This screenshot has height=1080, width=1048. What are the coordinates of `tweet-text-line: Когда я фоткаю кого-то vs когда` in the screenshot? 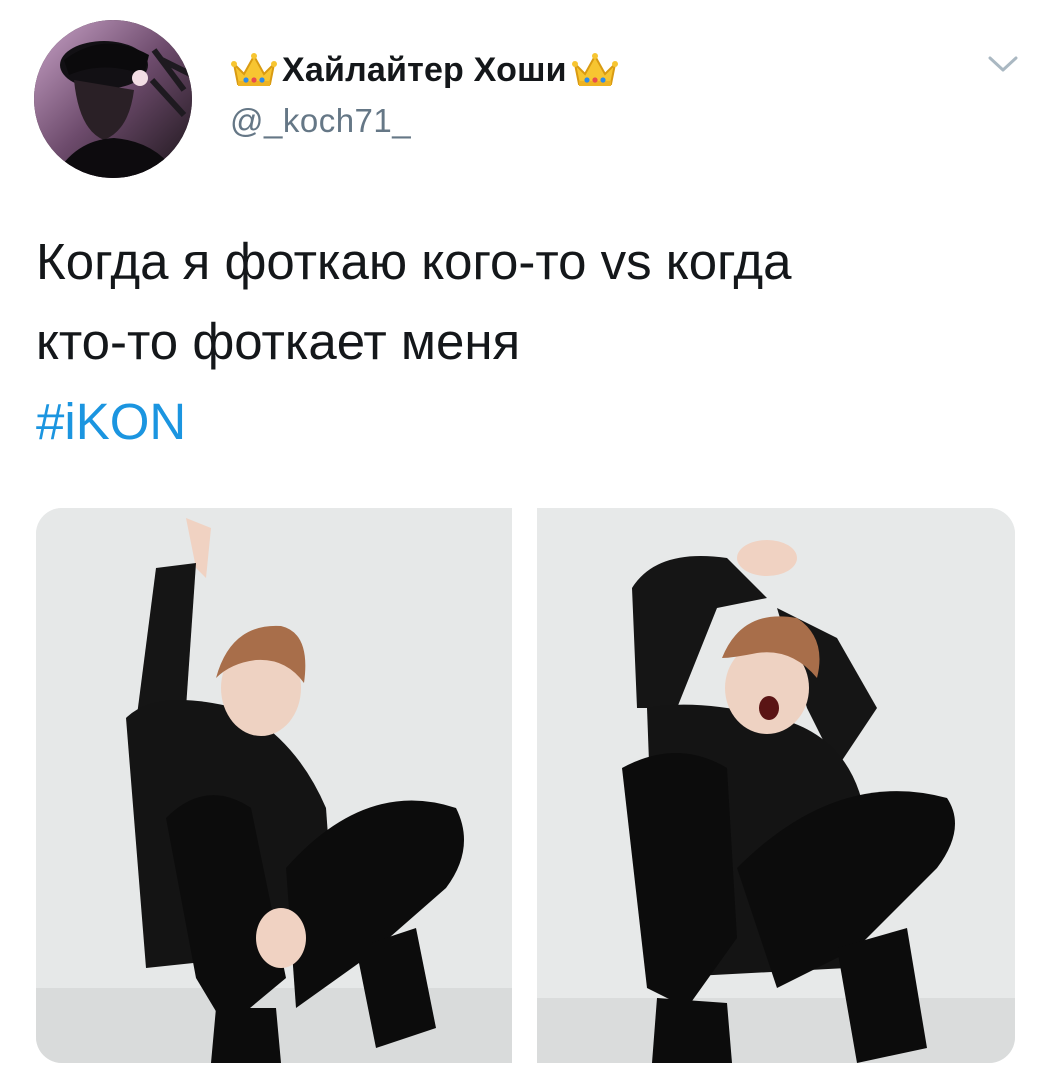 It's located at (414, 261).